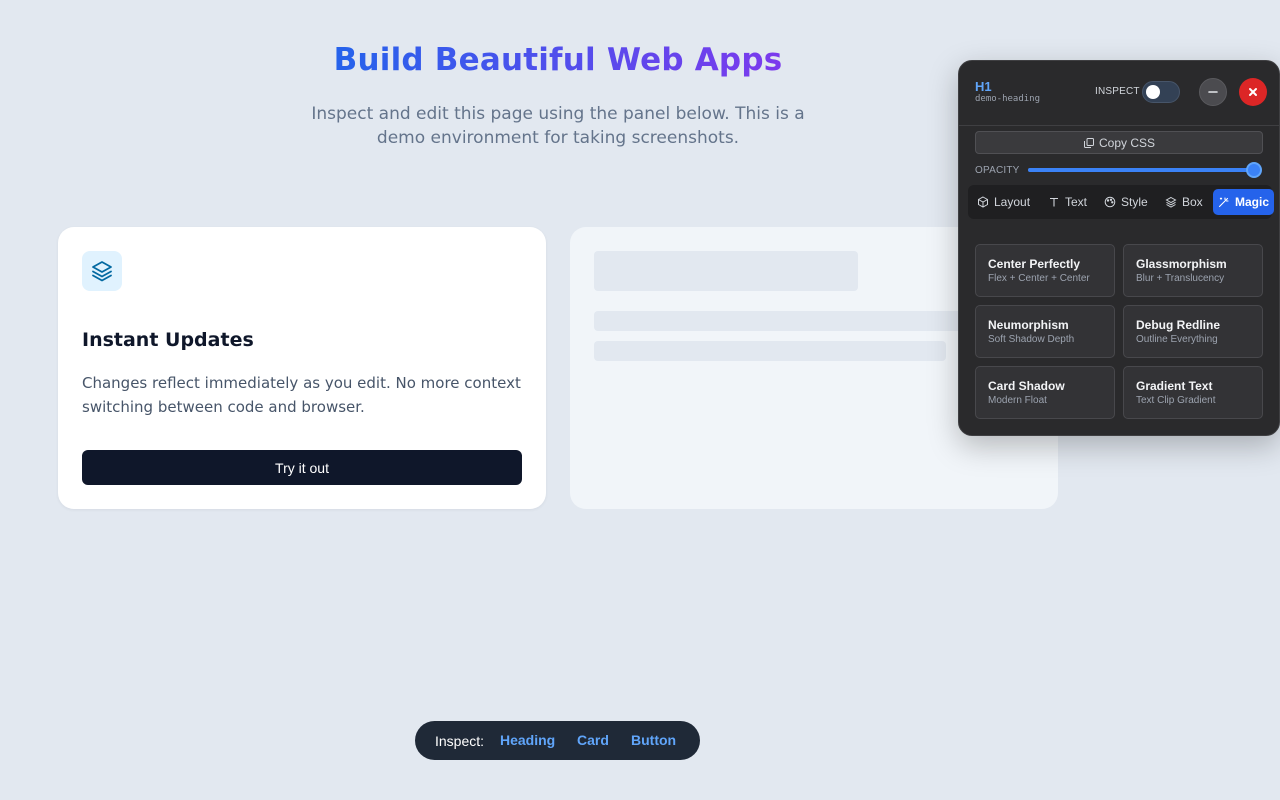  What do you see at coordinates (1012, 202) in the screenshot?
I see `tab-label: Layout` at bounding box center [1012, 202].